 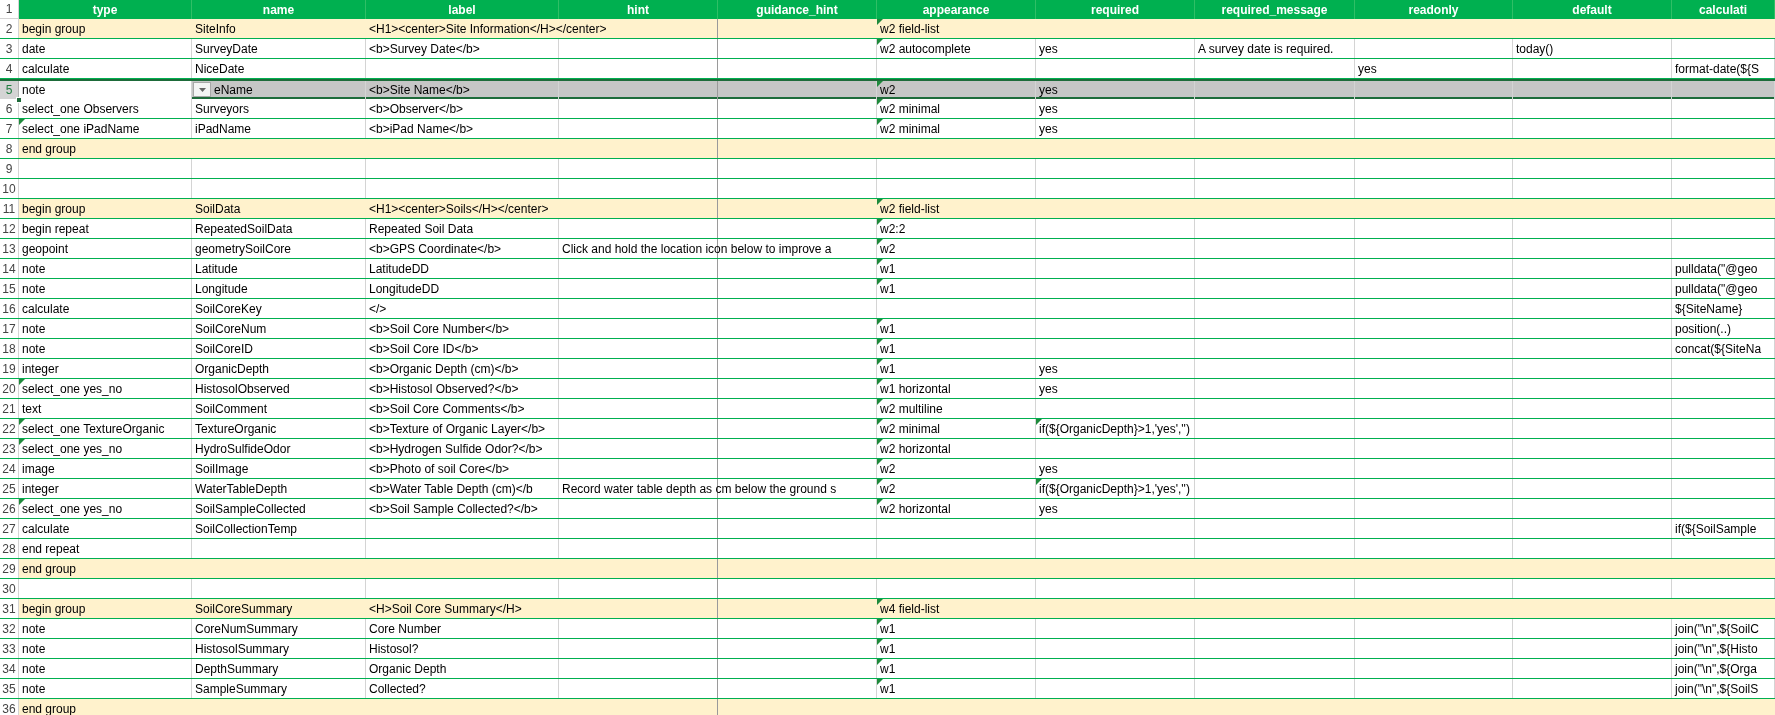 I want to click on table-cell-text: end group, so click(x=49, y=707).